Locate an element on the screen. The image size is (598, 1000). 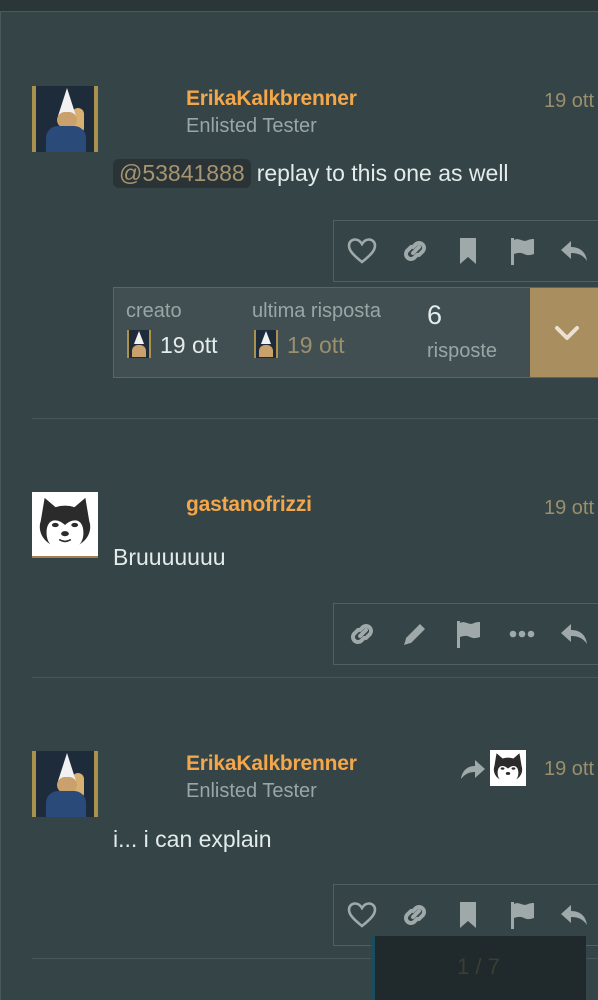
post-text: Bruuuuuuu is located at coordinates (169, 557).